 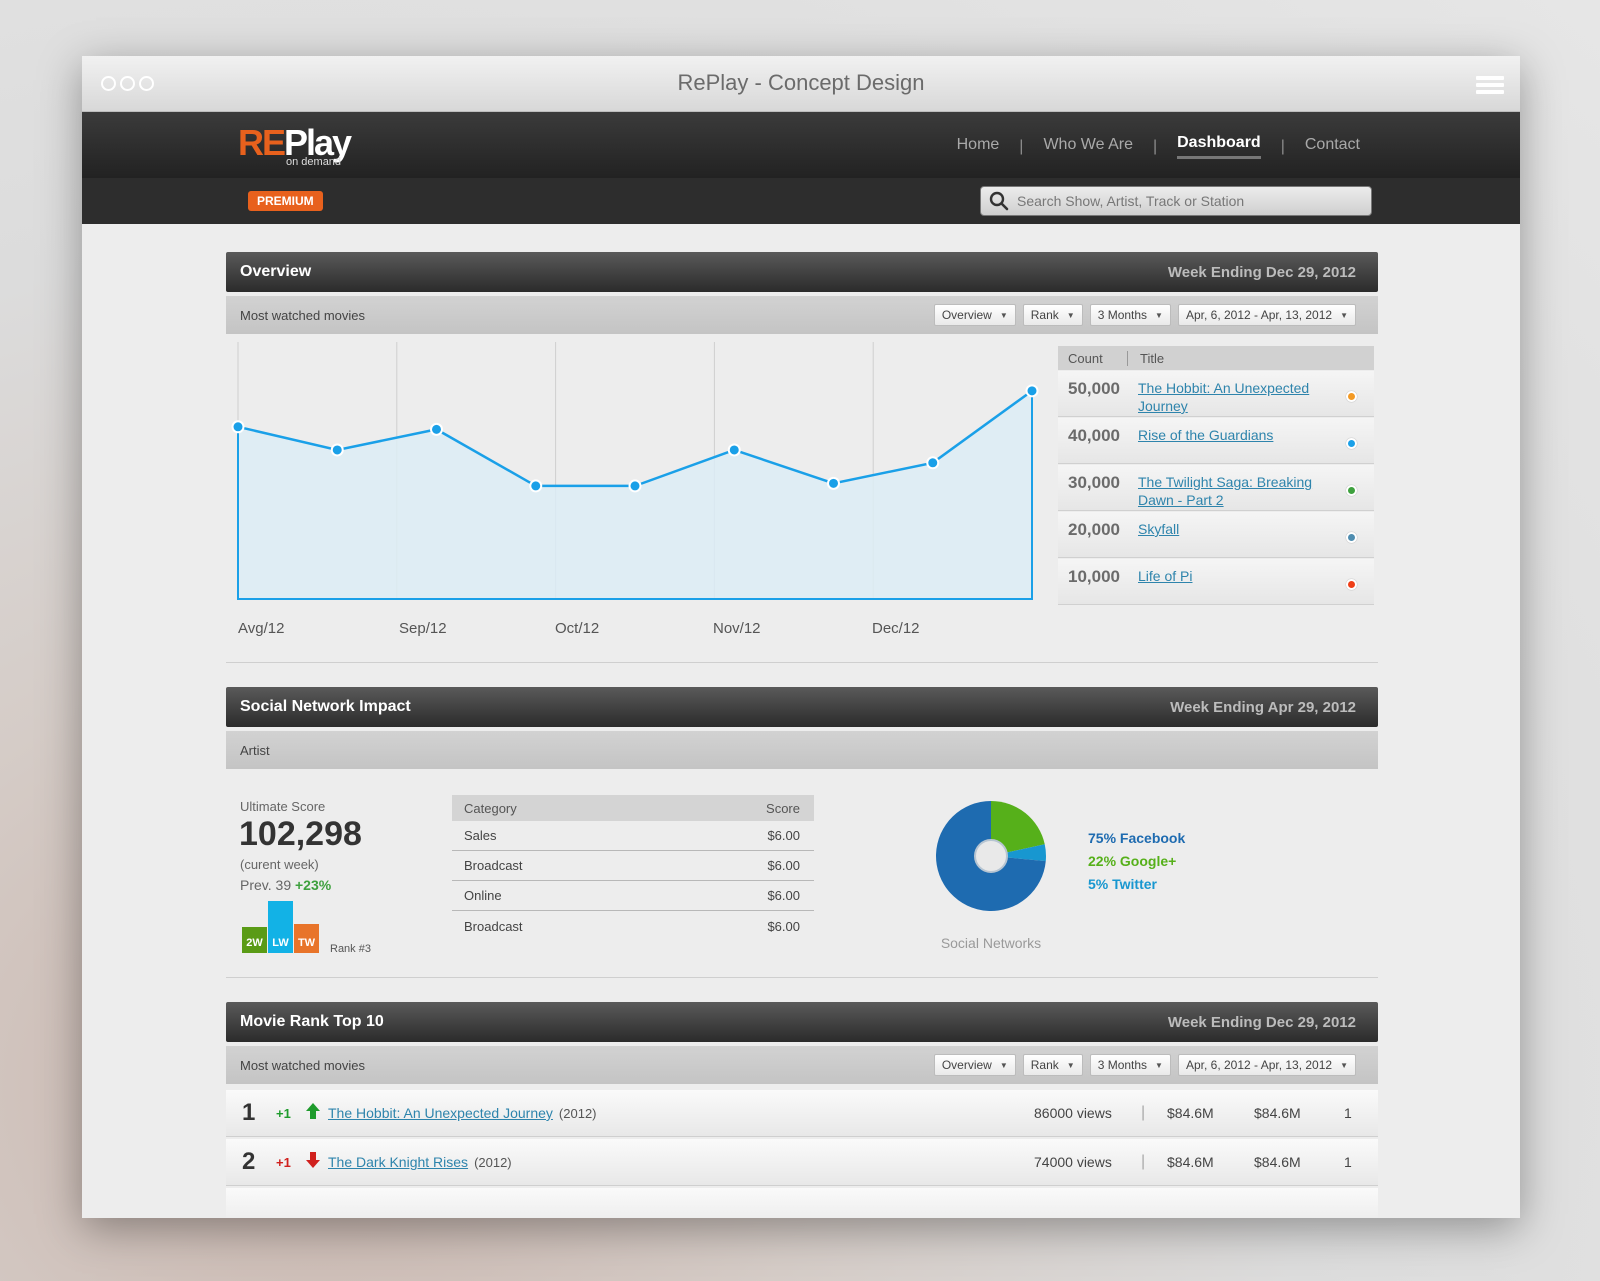 What do you see at coordinates (896, 628) in the screenshot?
I see `x-tick-label: Dec/12` at bounding box center [896, 628].